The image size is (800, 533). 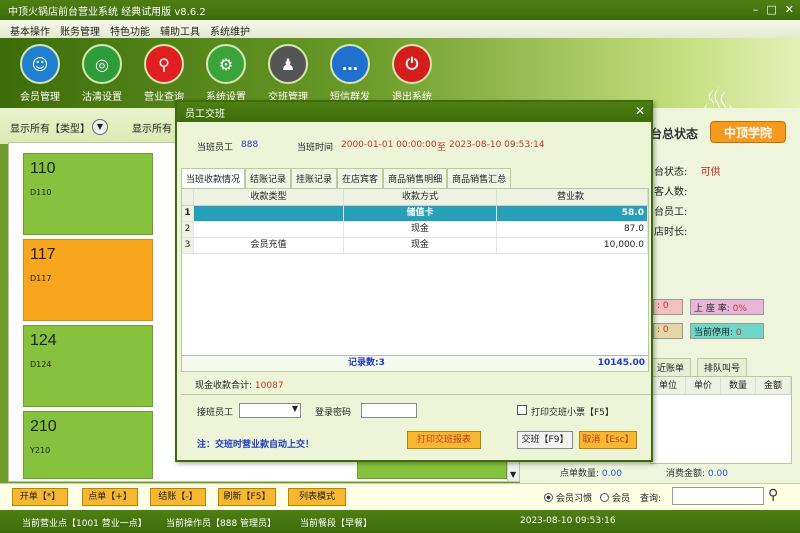 What do you see at coordinates (621, 363) in the screenshot?
I see `grand-total: 10145.00` at bounding box center [621, 363].